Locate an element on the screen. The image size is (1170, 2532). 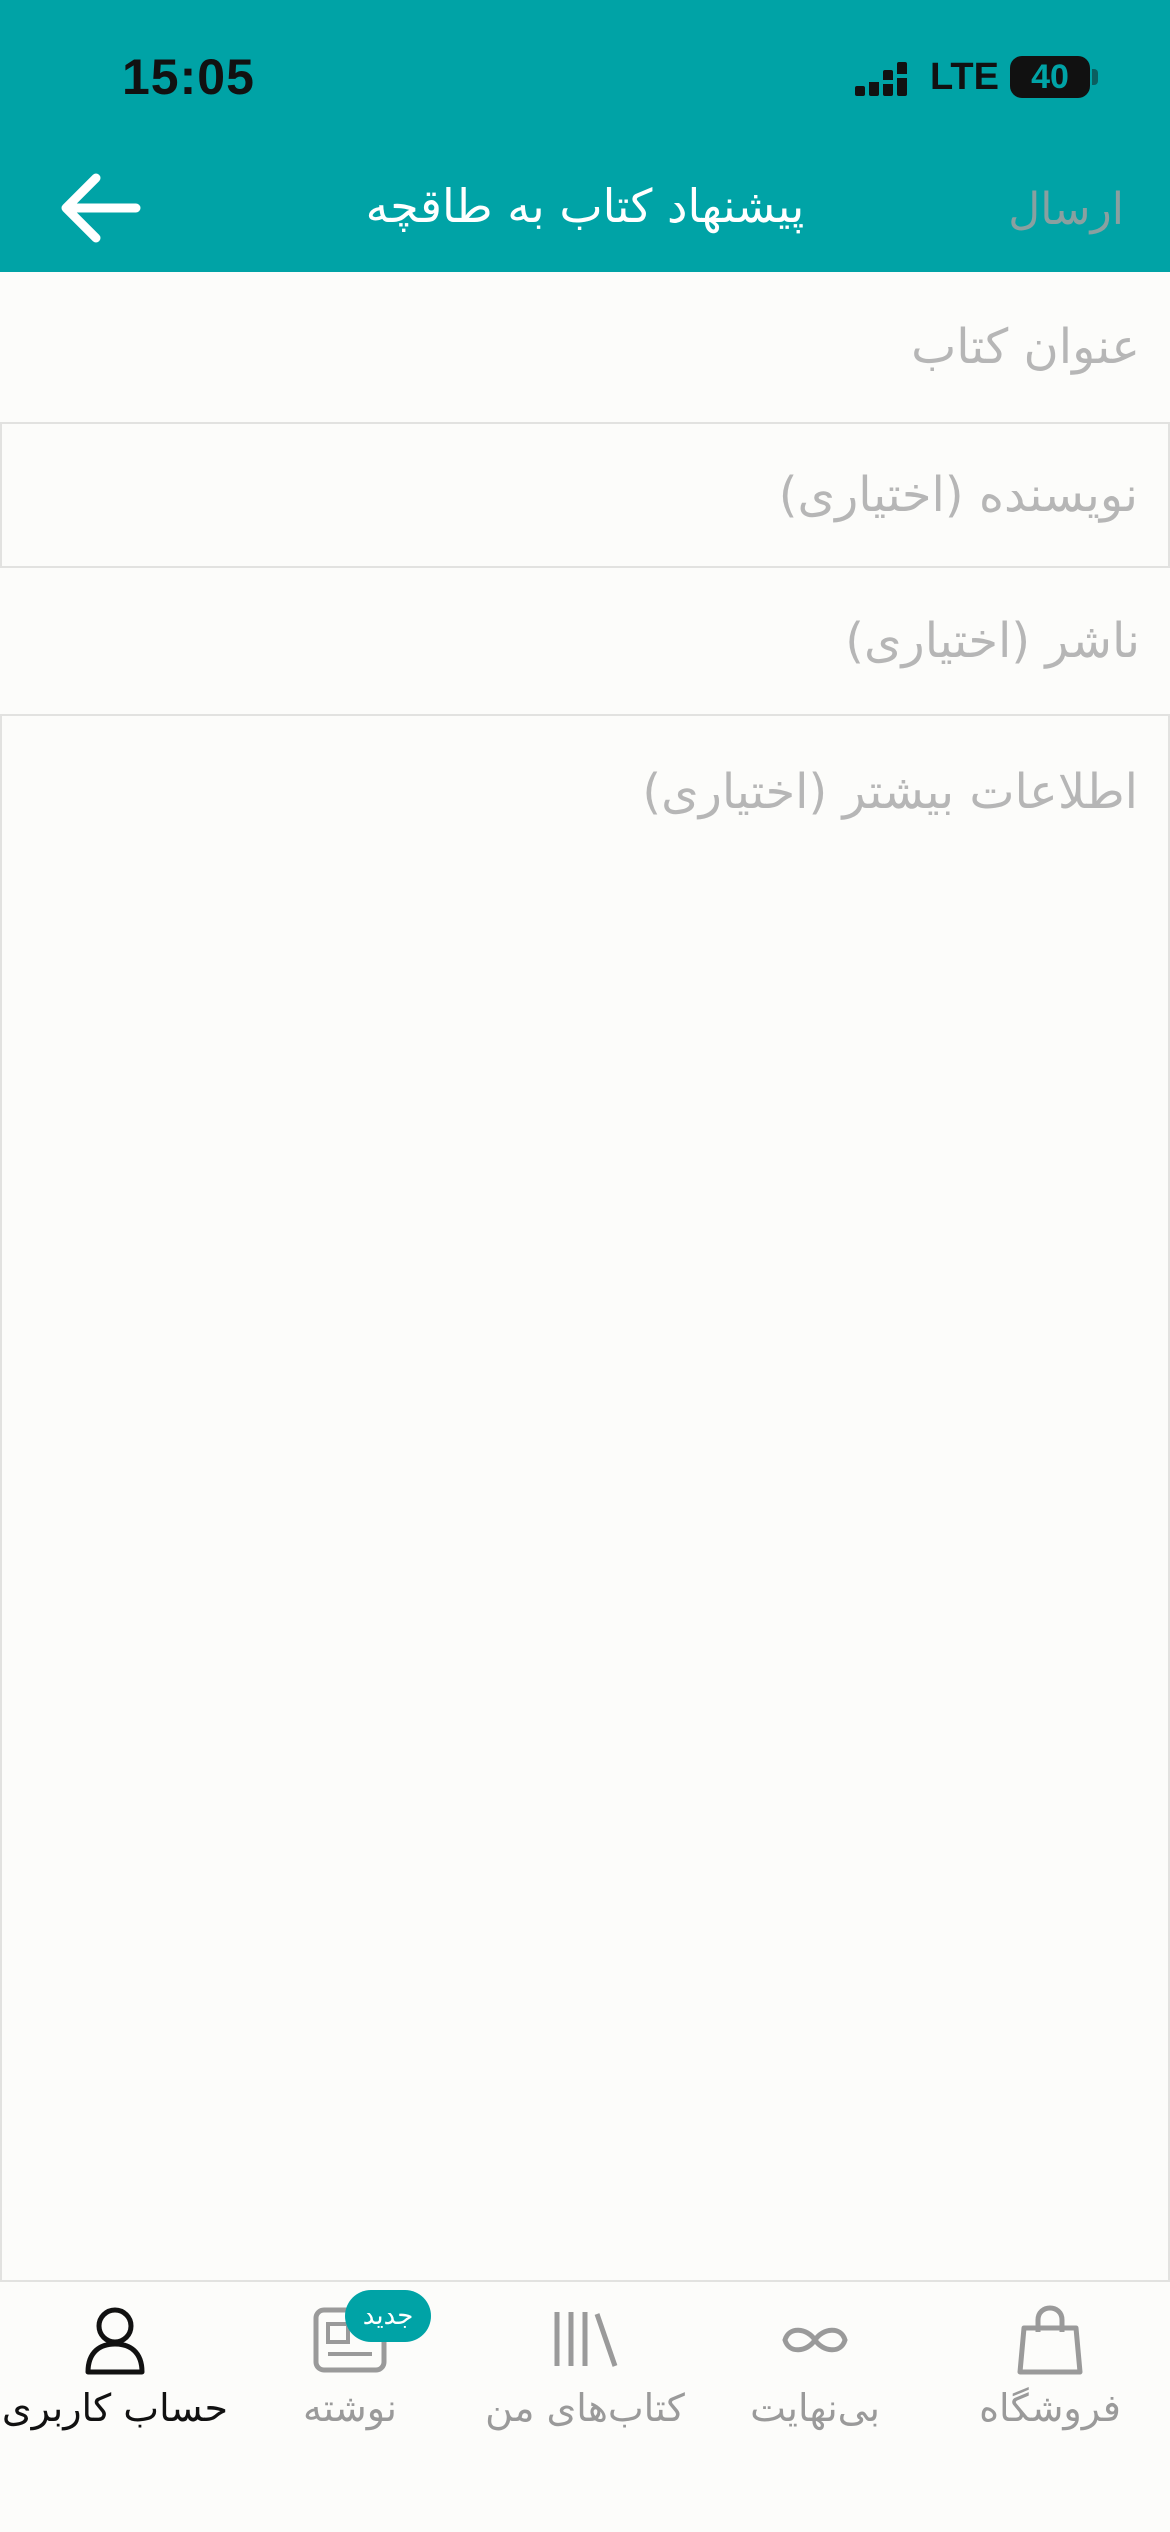
author-field is located at coordinates (585, 495).